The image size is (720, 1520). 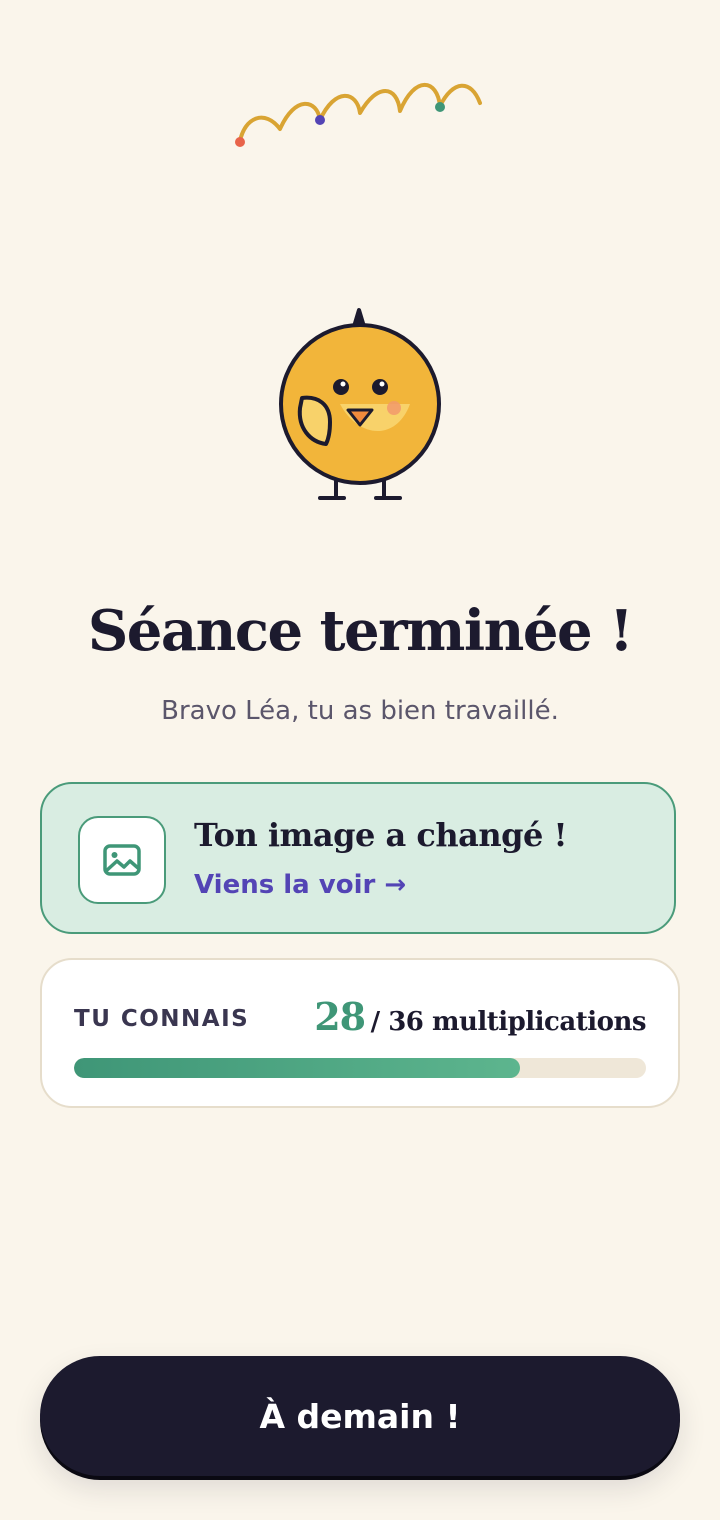 What do you see at coordinates (360, 711) in the screenshot?
I see `page-subtitle: Bravo Léa, tu as bien travaillé.` at bounding box center [360, 711].